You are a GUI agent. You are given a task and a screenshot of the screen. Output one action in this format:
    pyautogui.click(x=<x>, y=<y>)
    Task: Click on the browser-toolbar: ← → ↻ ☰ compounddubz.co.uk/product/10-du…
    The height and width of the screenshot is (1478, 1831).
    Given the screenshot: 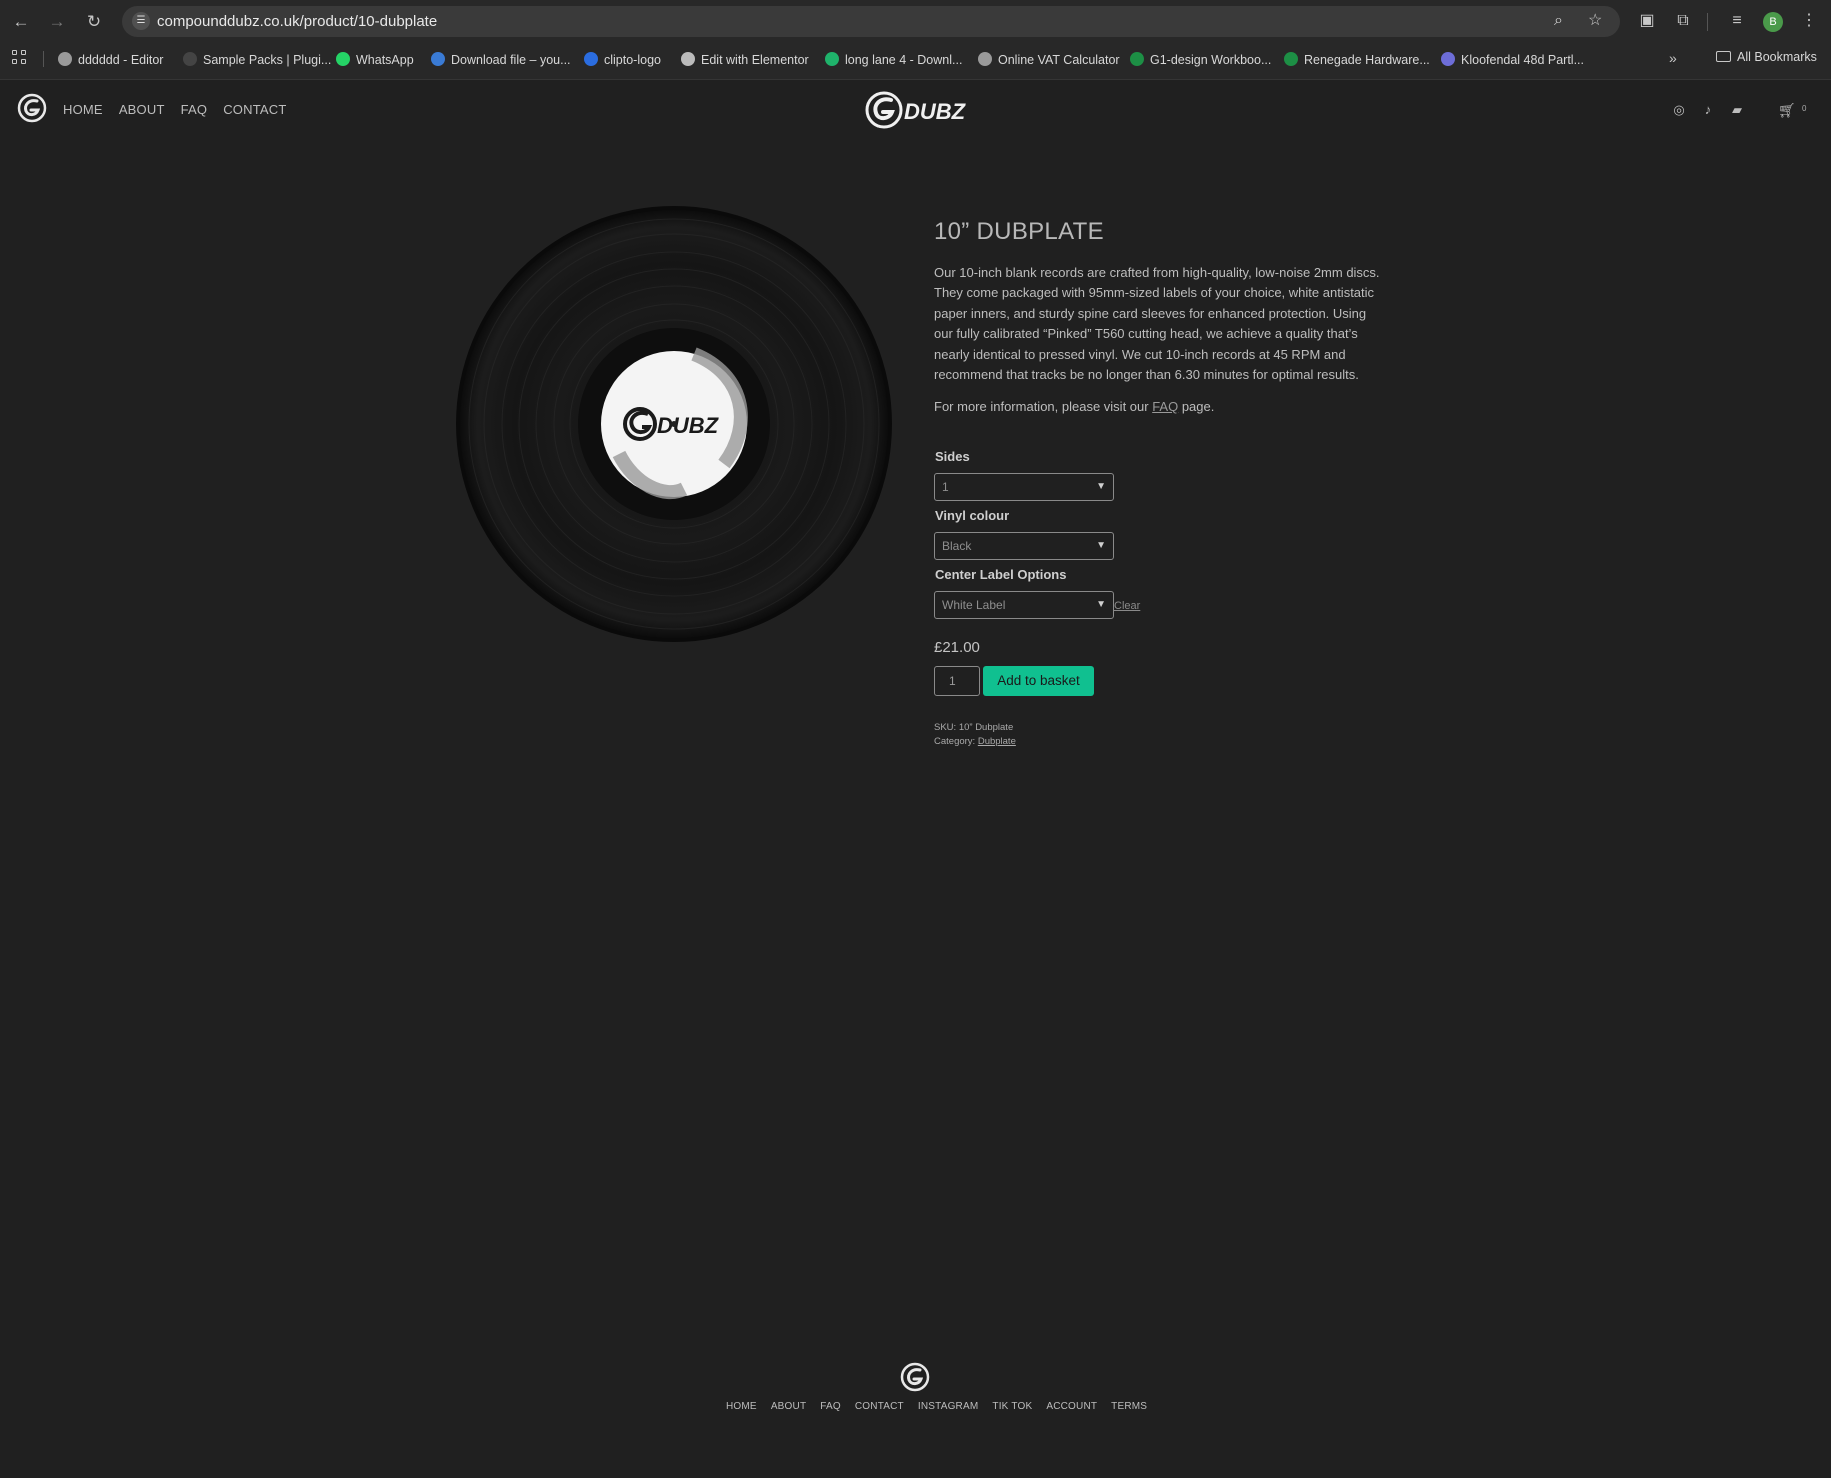 What is the action you would take?
    pyautogui.click(x=915, y=21)
    